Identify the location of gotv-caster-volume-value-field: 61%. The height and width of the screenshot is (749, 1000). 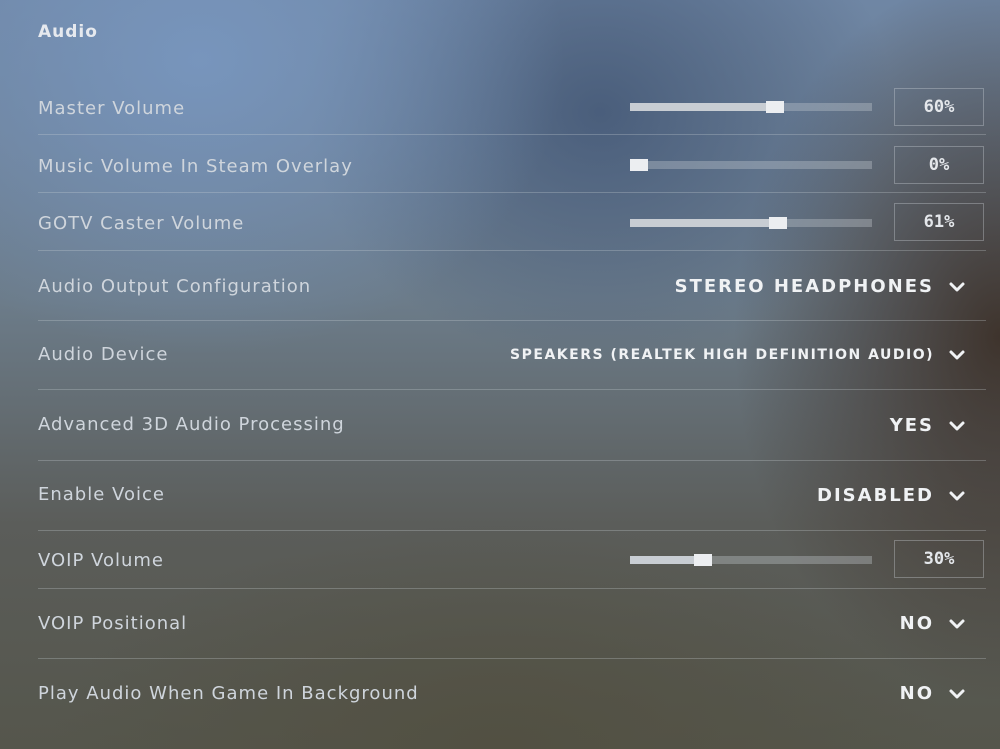
(939, 222).